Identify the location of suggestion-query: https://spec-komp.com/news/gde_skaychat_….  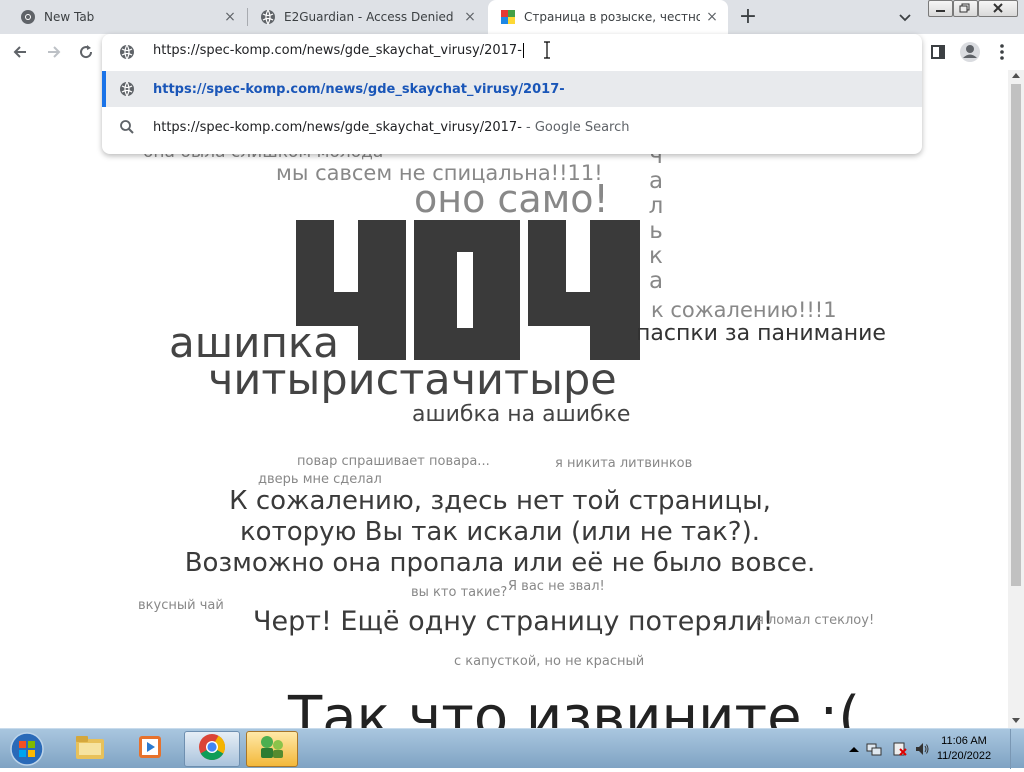
(337, 127).